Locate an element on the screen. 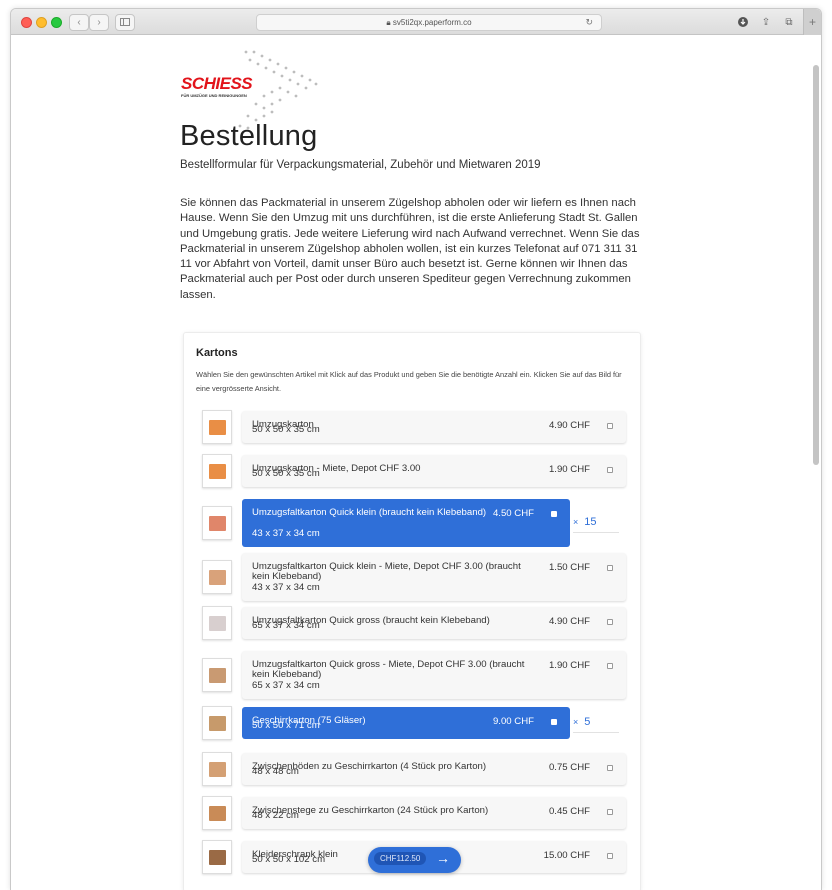  minimize-window-button is located at coordinates (41, 22).